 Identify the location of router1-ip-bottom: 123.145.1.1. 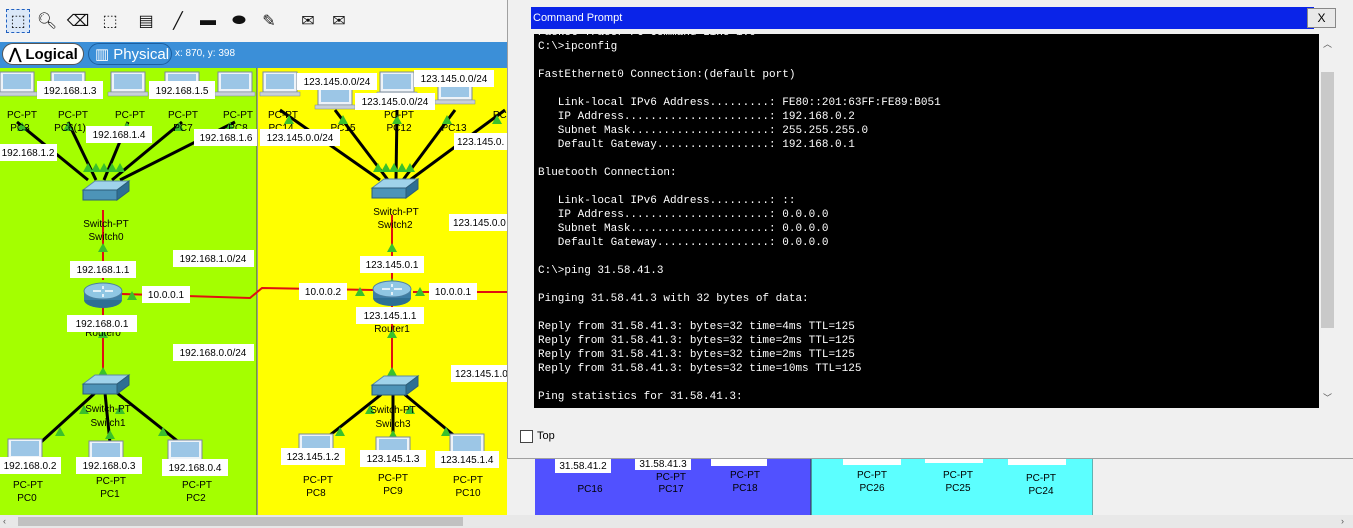
(390, 316).